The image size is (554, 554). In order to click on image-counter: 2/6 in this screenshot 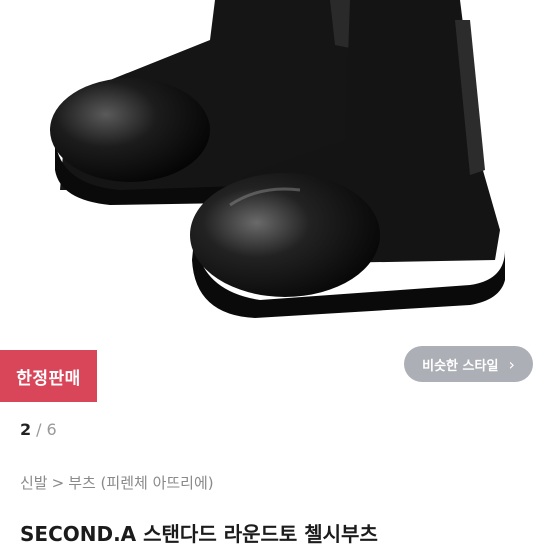, I will do `click(38, 429)`.